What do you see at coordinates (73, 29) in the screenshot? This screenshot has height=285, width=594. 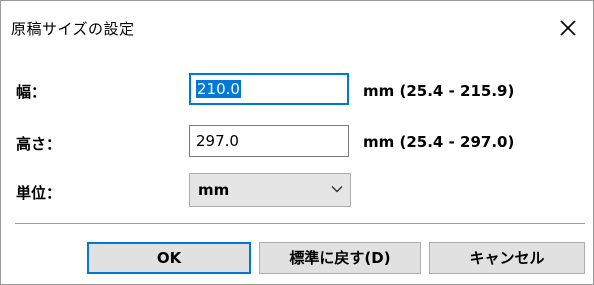 I see `dialog-title: 原稿サイズの設定` at bounding box center [73, 29].